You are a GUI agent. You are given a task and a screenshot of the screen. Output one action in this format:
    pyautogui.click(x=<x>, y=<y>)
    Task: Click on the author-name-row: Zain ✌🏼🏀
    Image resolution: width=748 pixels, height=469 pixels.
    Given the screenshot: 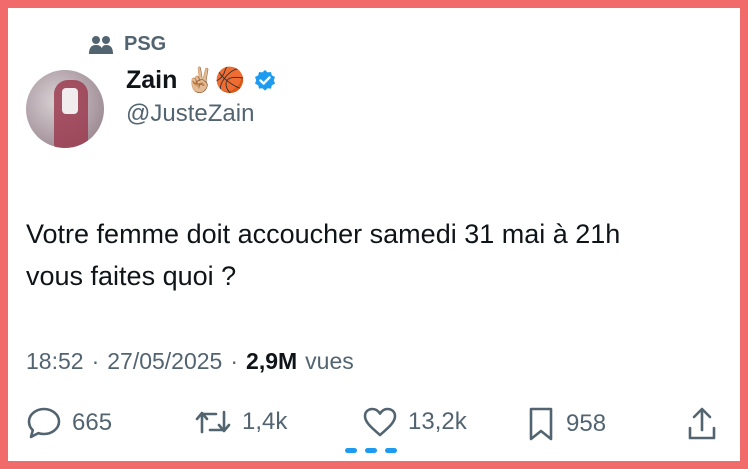 What is the action you would take?
    pyautogui.click(x=201, y=80)
    